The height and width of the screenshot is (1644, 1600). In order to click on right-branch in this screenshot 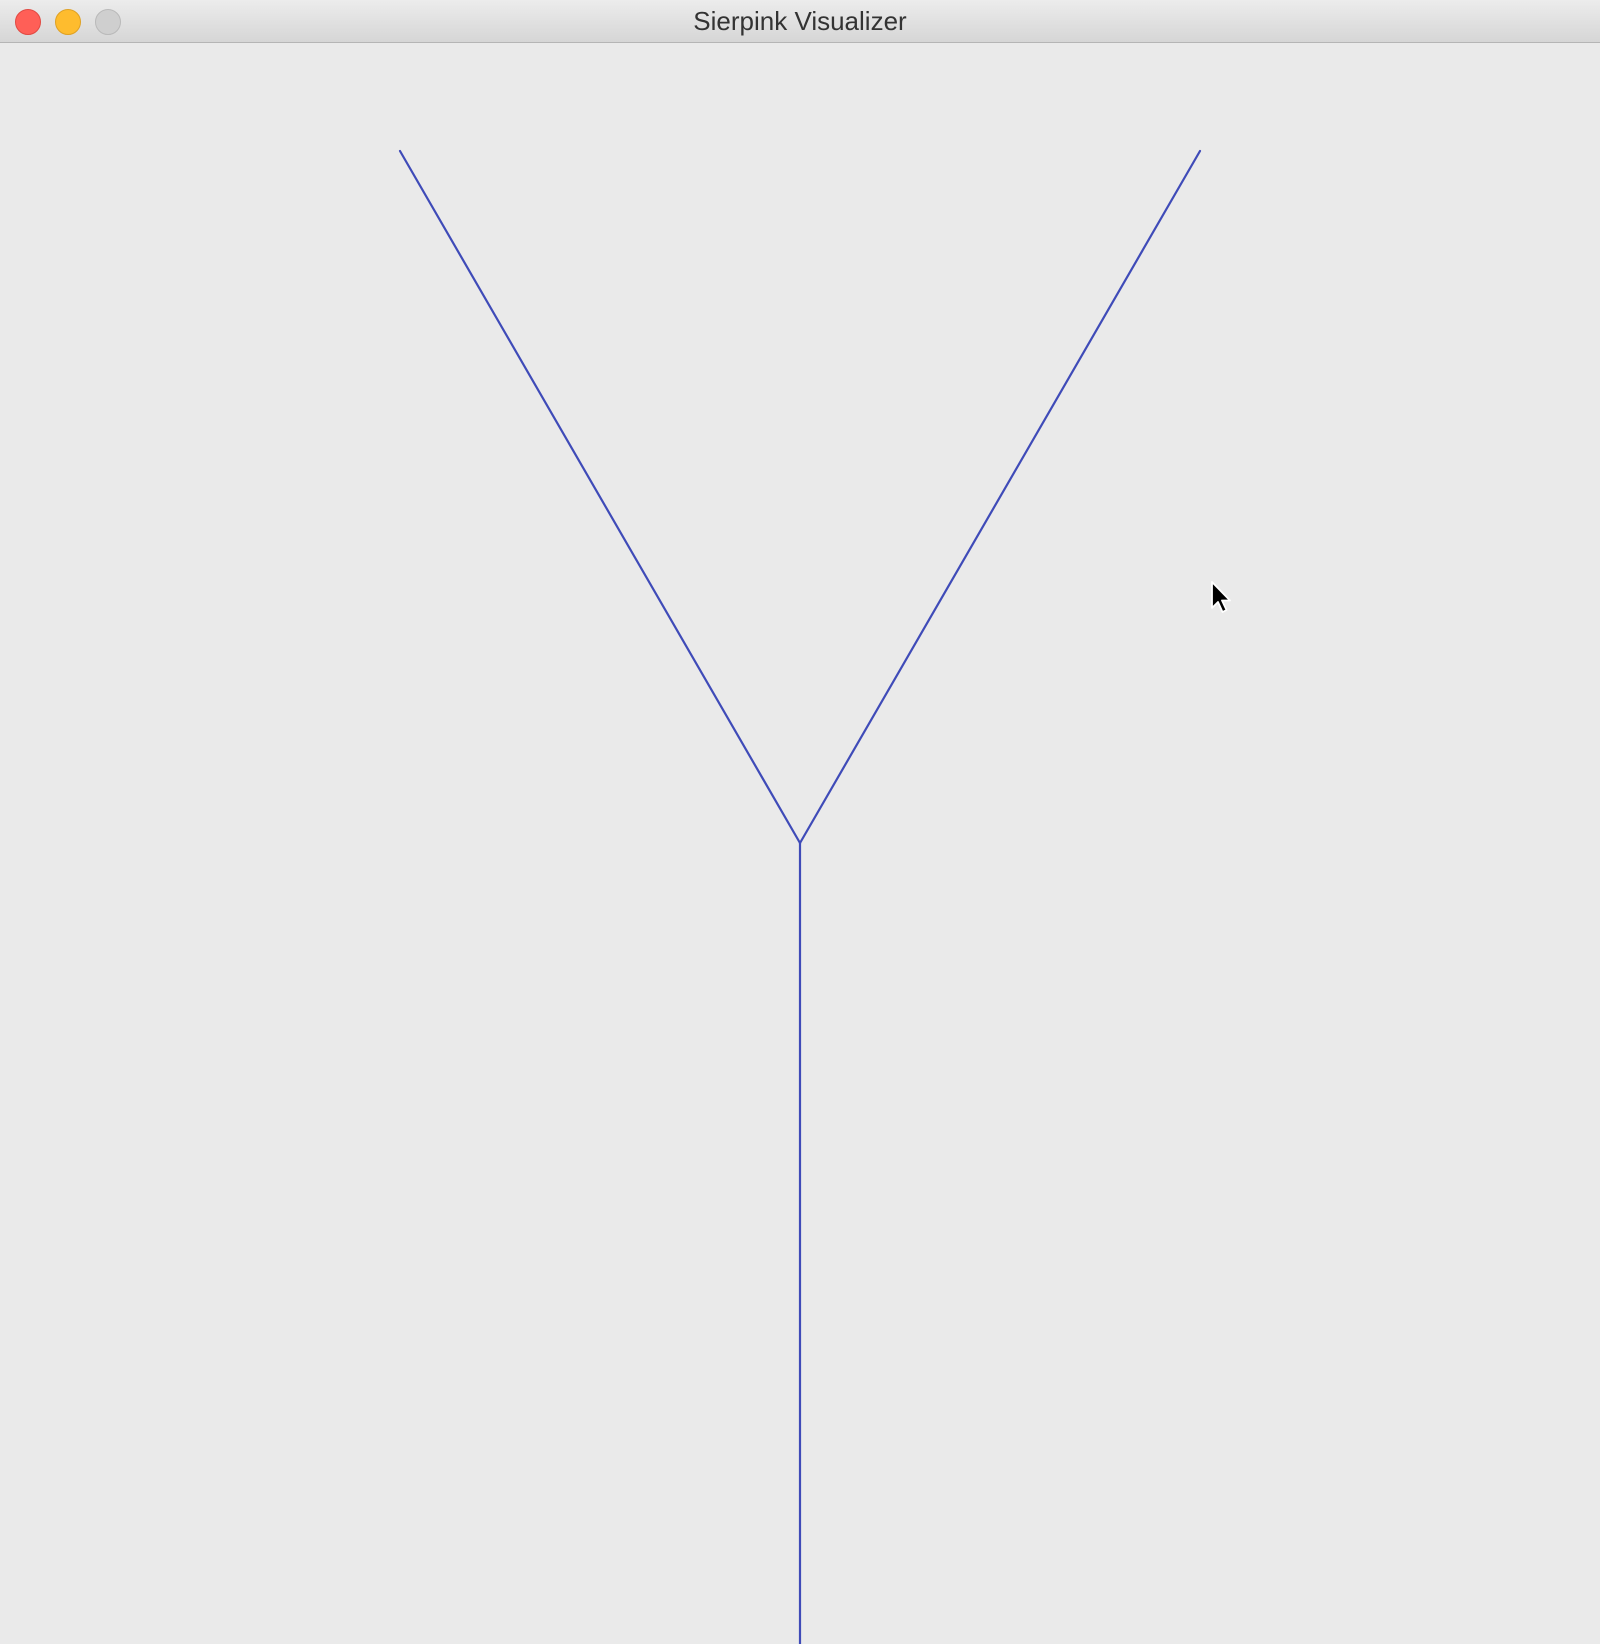, I will do `click(1000, 497)`.